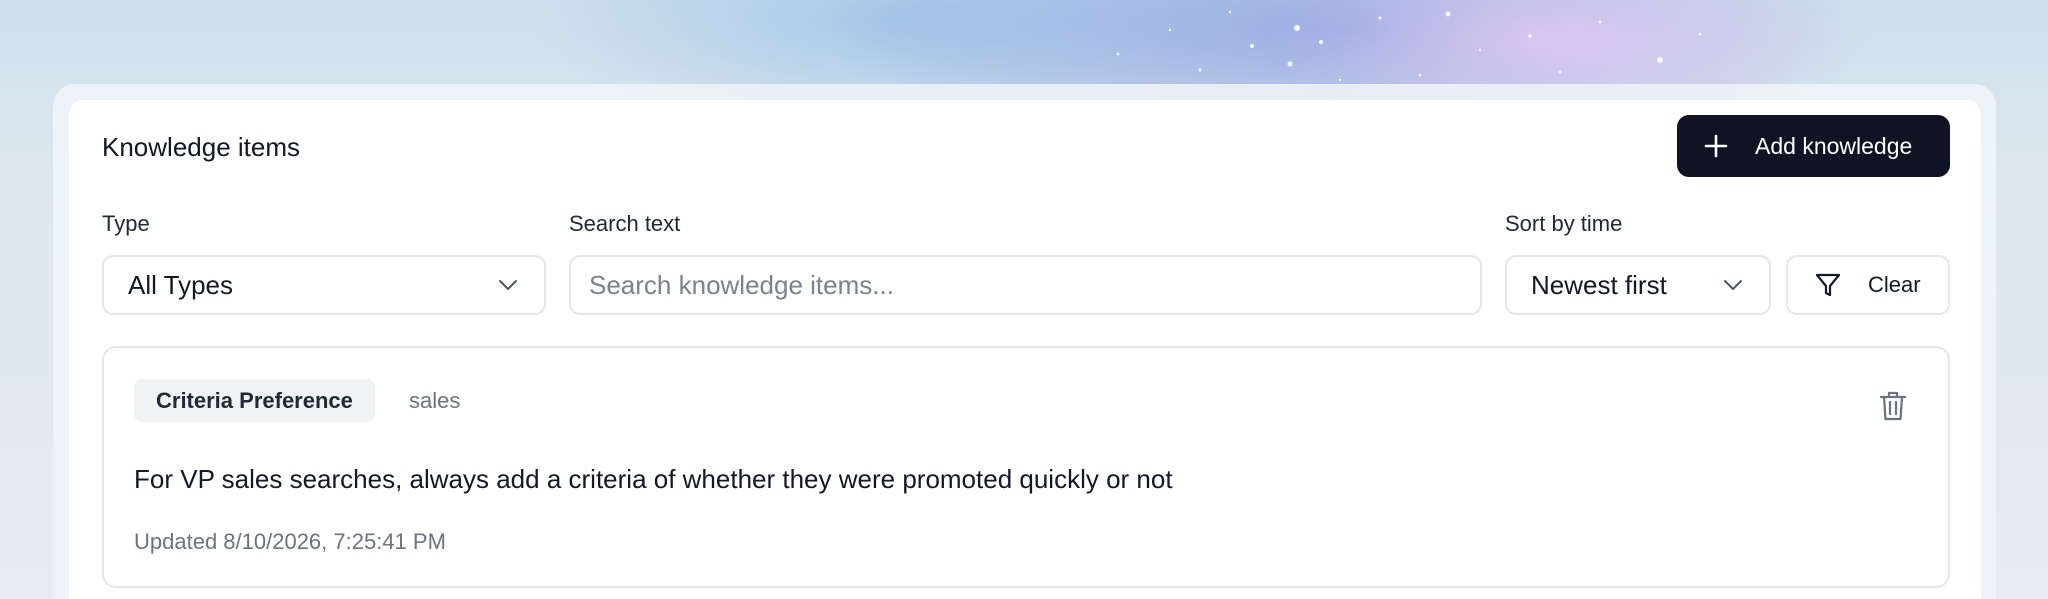 The image size is (2048, 599). I want to click on item-type-tag: Criteria Preference, so click(254, 400).